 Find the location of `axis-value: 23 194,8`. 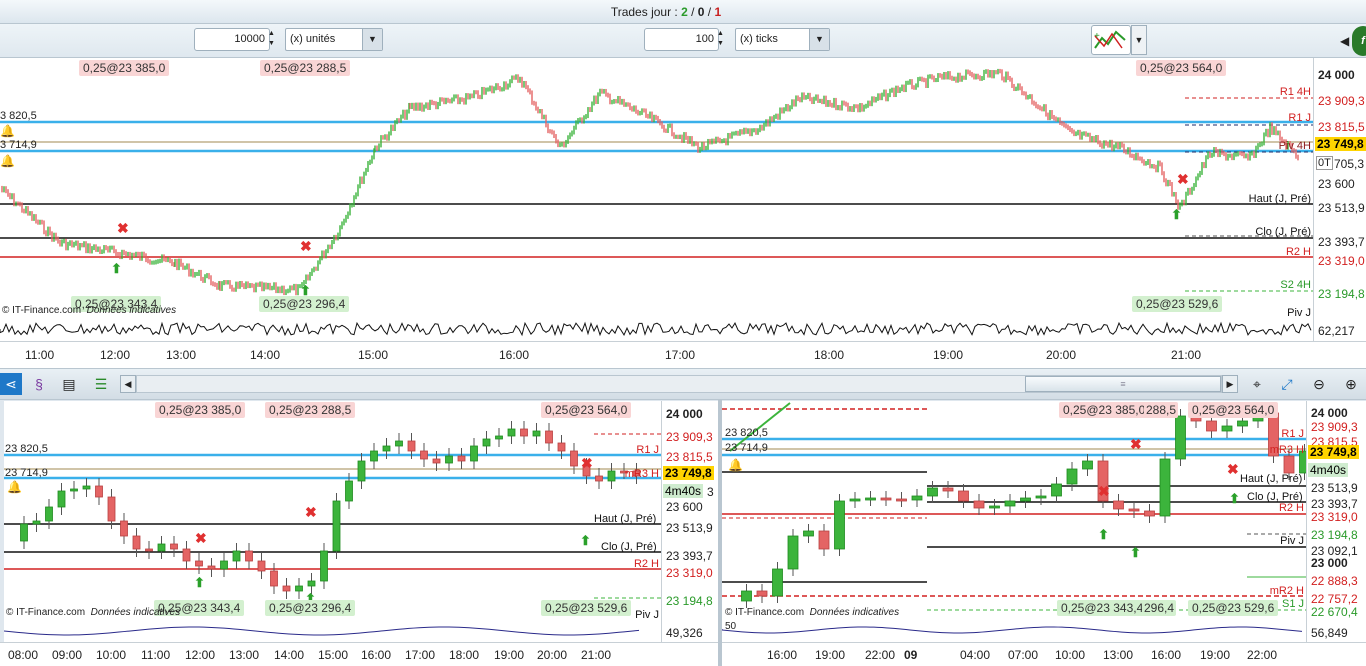

axis-value: 23 194,8 is located at coordinates (1334, 535).